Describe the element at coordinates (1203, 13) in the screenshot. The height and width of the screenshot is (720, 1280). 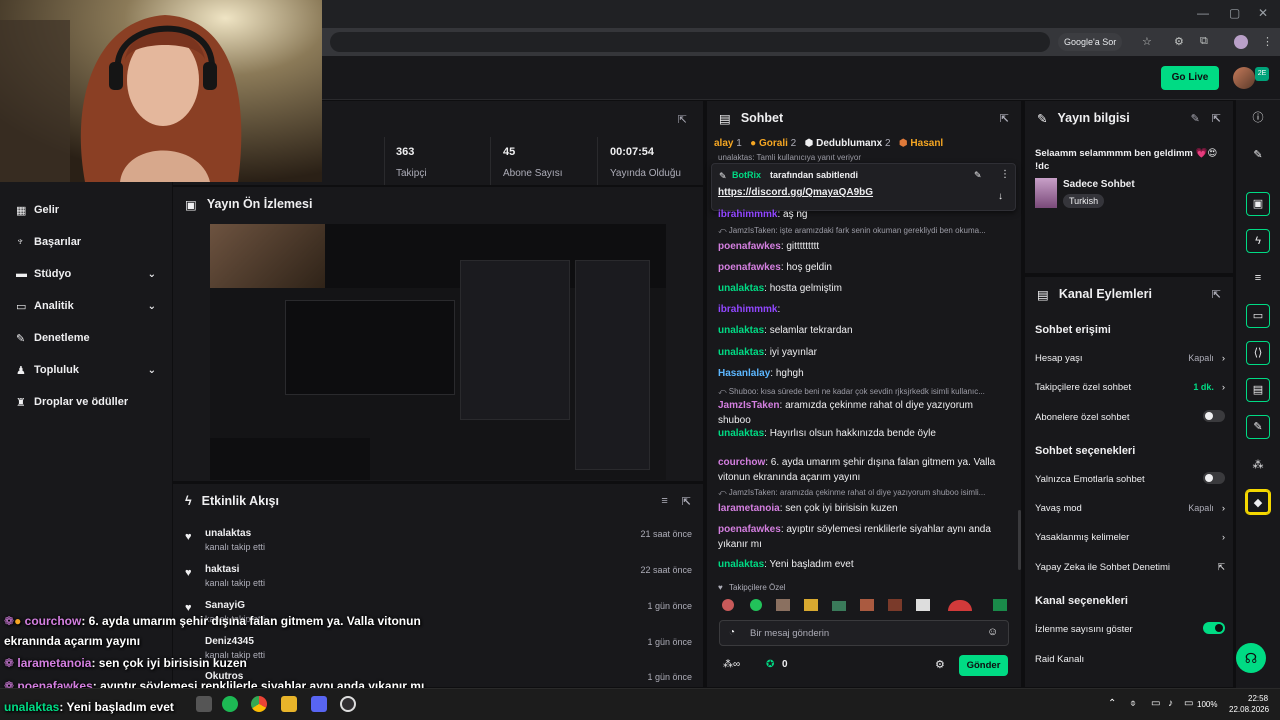
I see `minimize-icon: —` at that location.